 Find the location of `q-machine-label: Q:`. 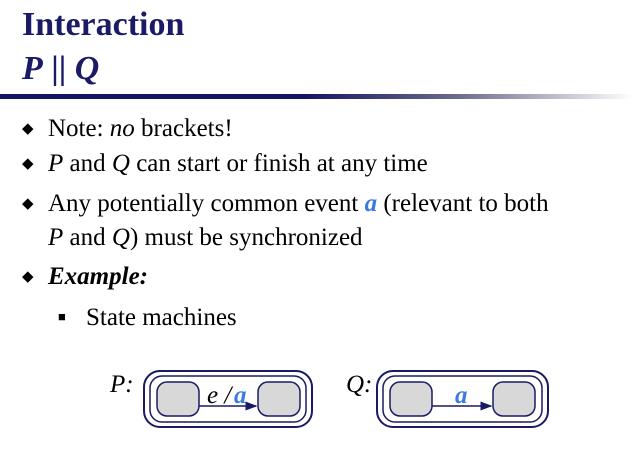

q-machine-label: Q: is located at coordinates (359, 384).